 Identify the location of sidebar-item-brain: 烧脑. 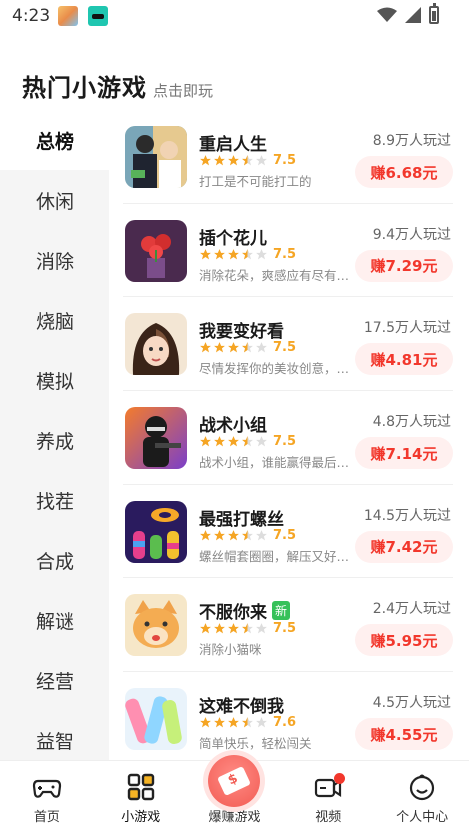
(54, 320).